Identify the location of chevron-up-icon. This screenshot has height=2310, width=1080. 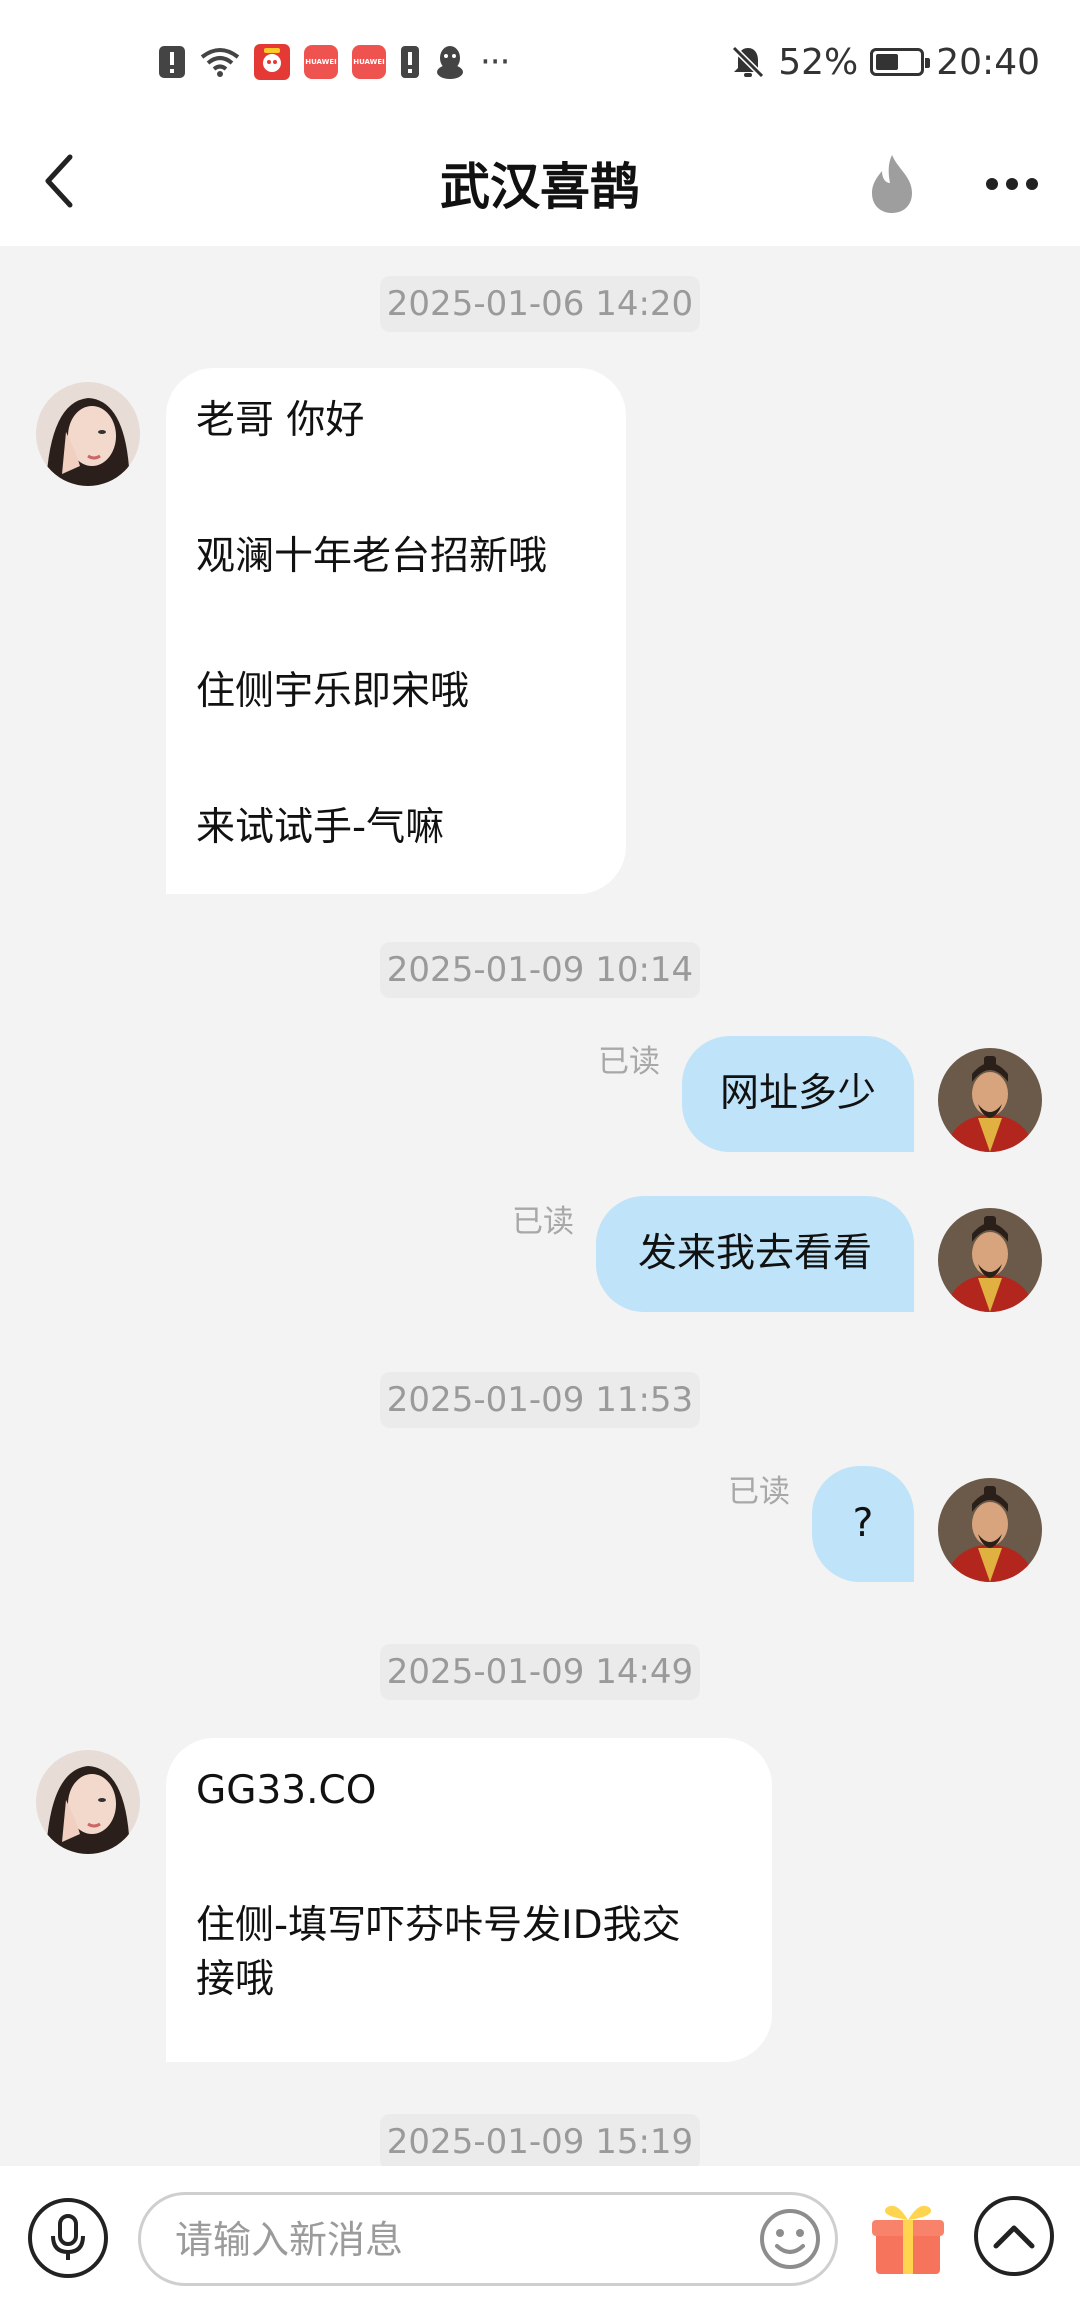
(1014, 2237).